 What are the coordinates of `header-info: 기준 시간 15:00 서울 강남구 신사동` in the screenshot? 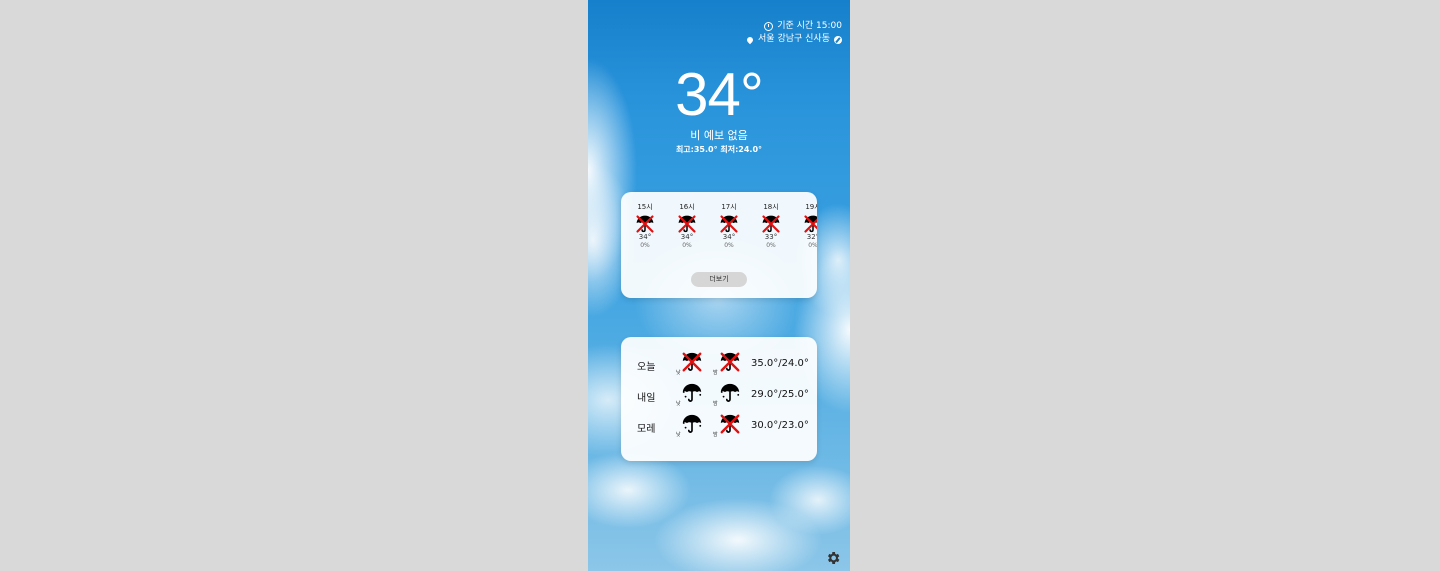 It's located at (793, 33).